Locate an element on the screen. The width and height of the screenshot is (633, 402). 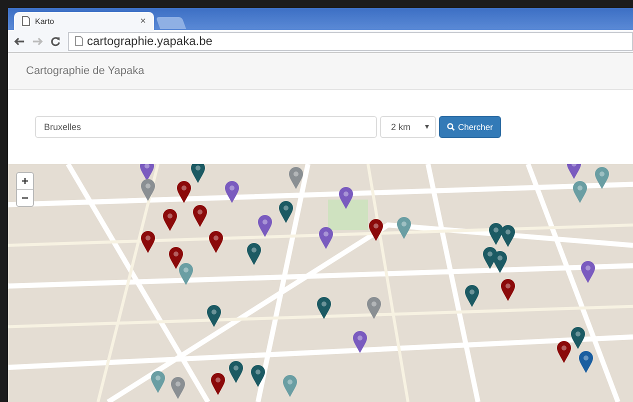
zoom-in-button: + is located at coordinates (25, 181).